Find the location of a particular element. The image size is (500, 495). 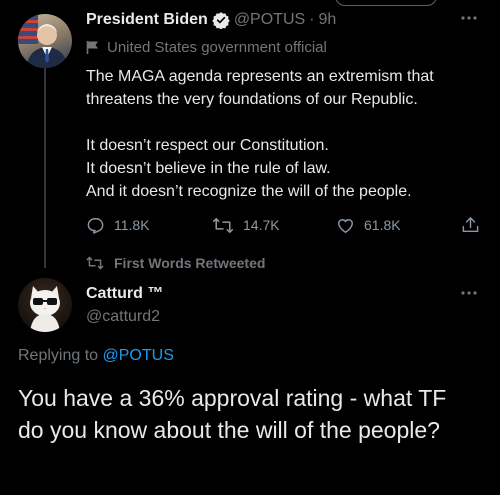

like-button: 61.8K is located at coordinates (368, 225).